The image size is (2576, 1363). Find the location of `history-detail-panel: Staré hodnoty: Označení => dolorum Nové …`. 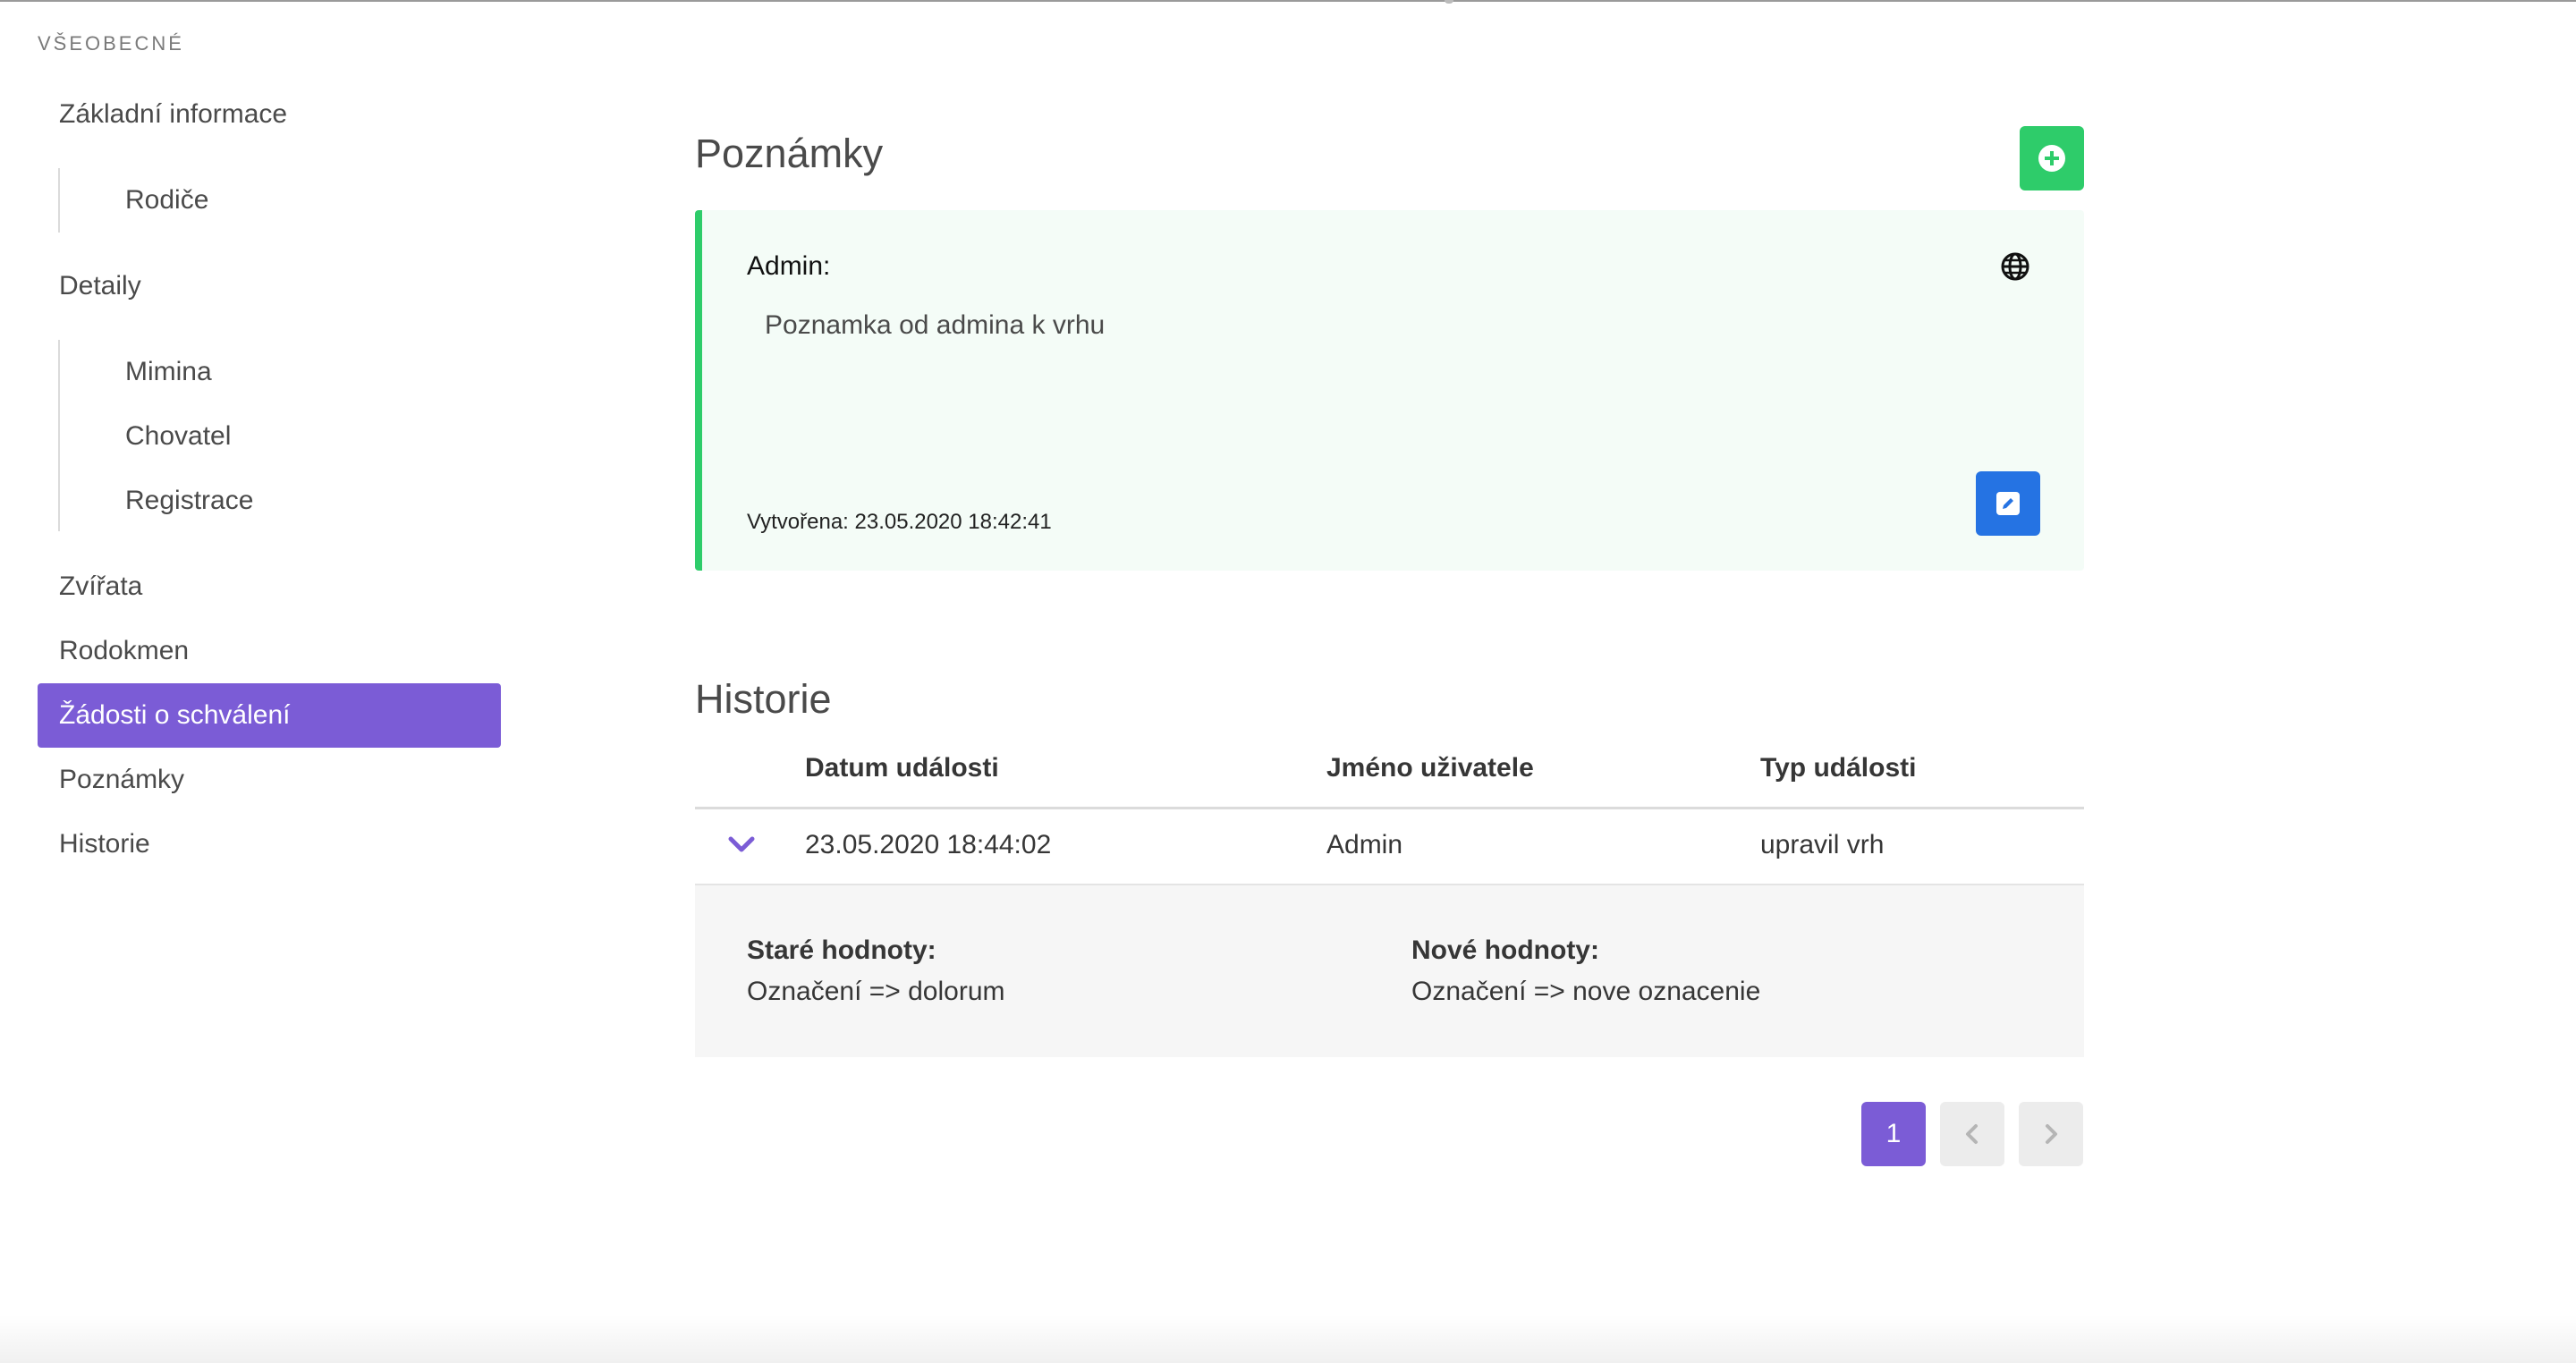

history-detail-panel: Staré hodnoty: Označení => dolorum Nové … is located at coordinates (1389, 971).